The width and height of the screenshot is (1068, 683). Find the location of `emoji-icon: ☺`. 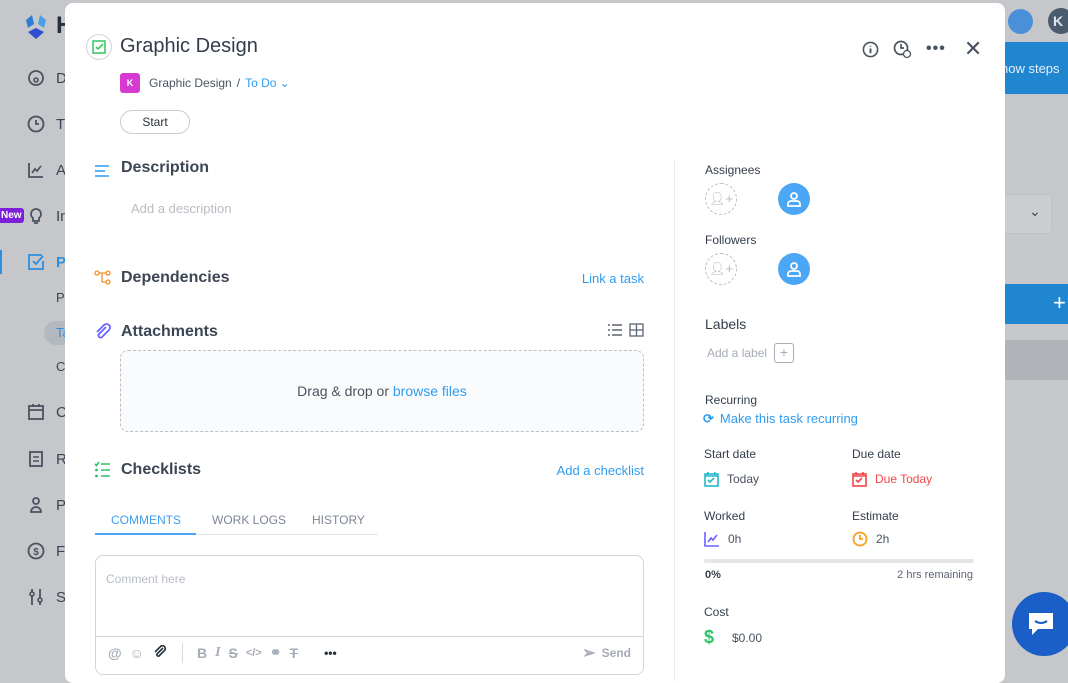

emoji-icon: ☺ is located at coordinates (137, 653).